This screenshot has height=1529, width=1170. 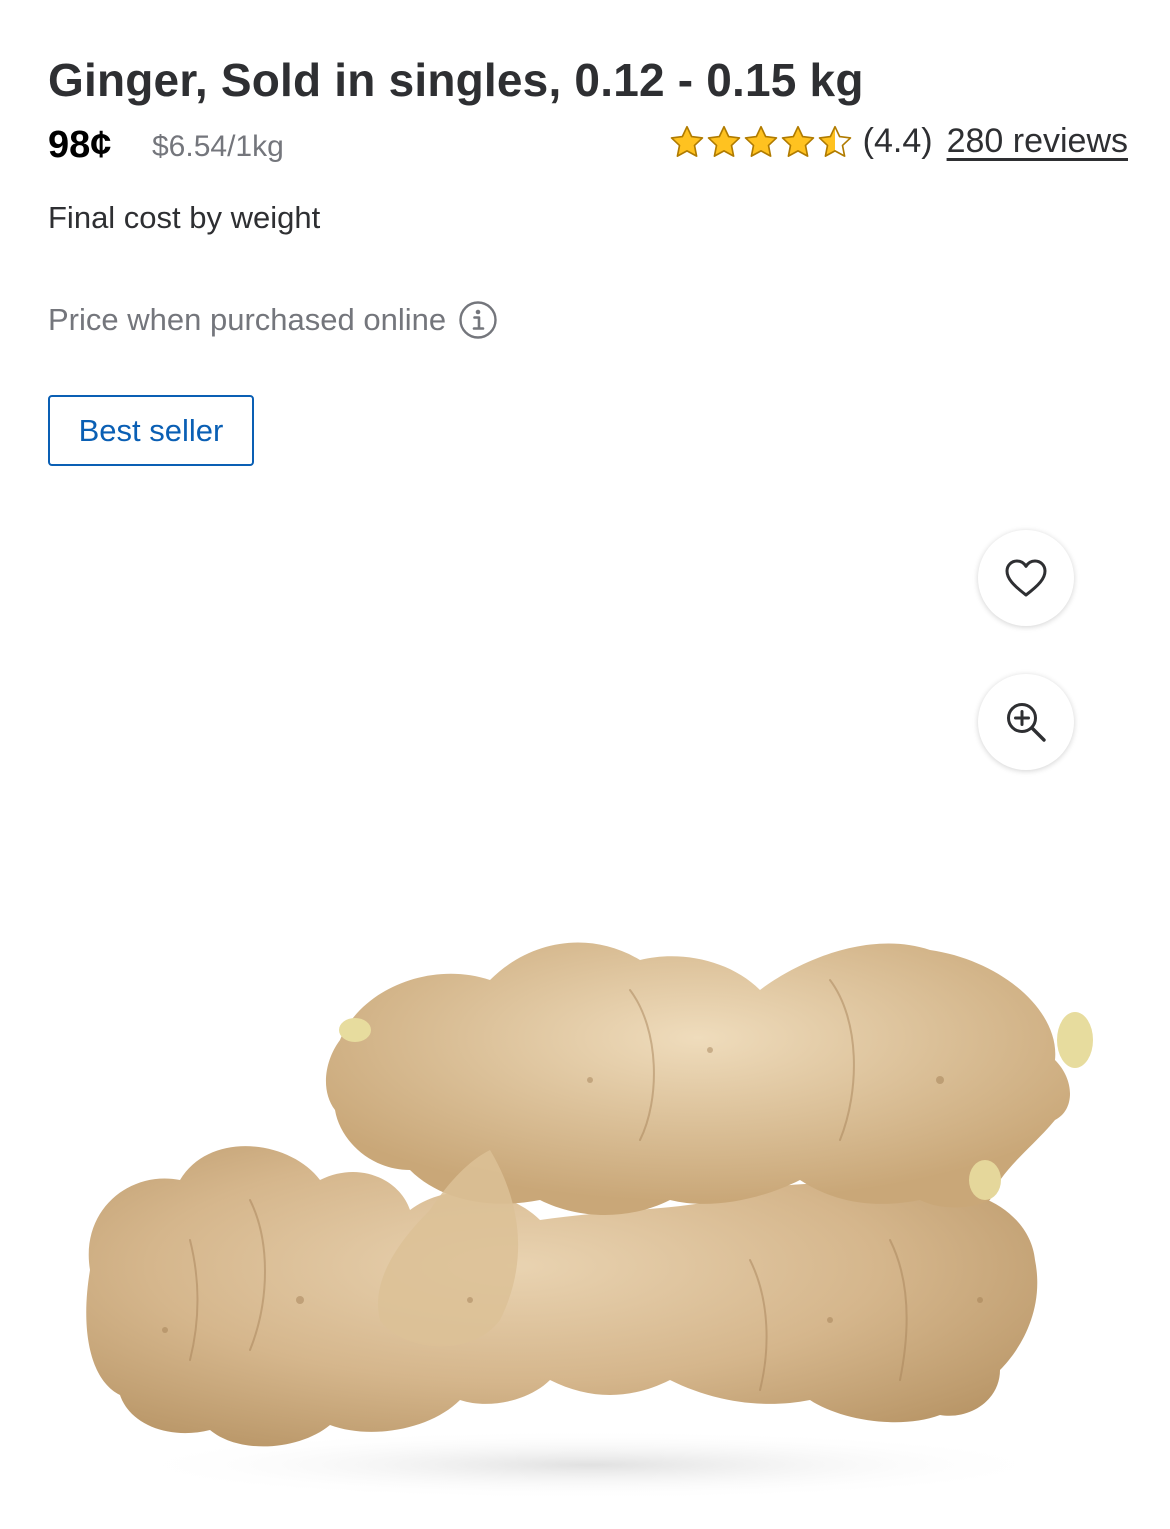 I want to click on best-seller-badge: Best seller, so click(x=151, y=430).